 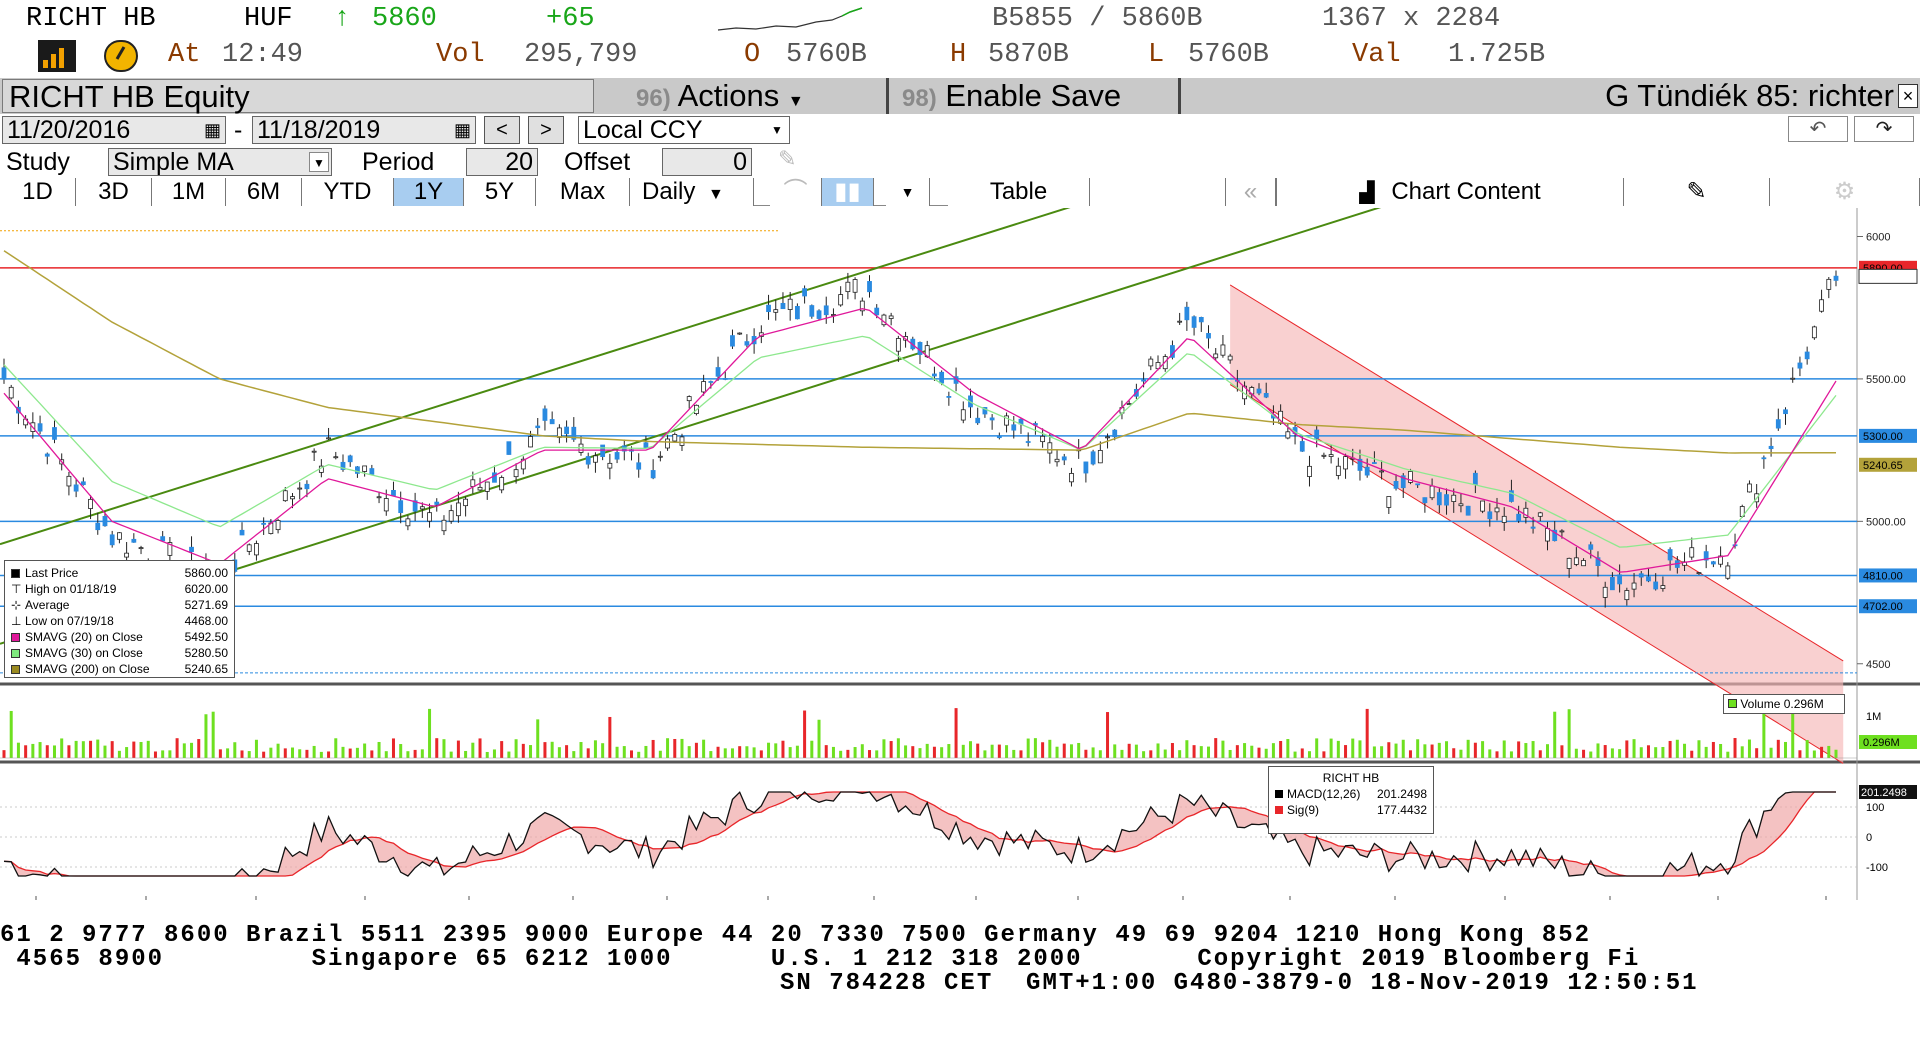 I want to click on bar-chart-icon, so click(x=57, y=56).